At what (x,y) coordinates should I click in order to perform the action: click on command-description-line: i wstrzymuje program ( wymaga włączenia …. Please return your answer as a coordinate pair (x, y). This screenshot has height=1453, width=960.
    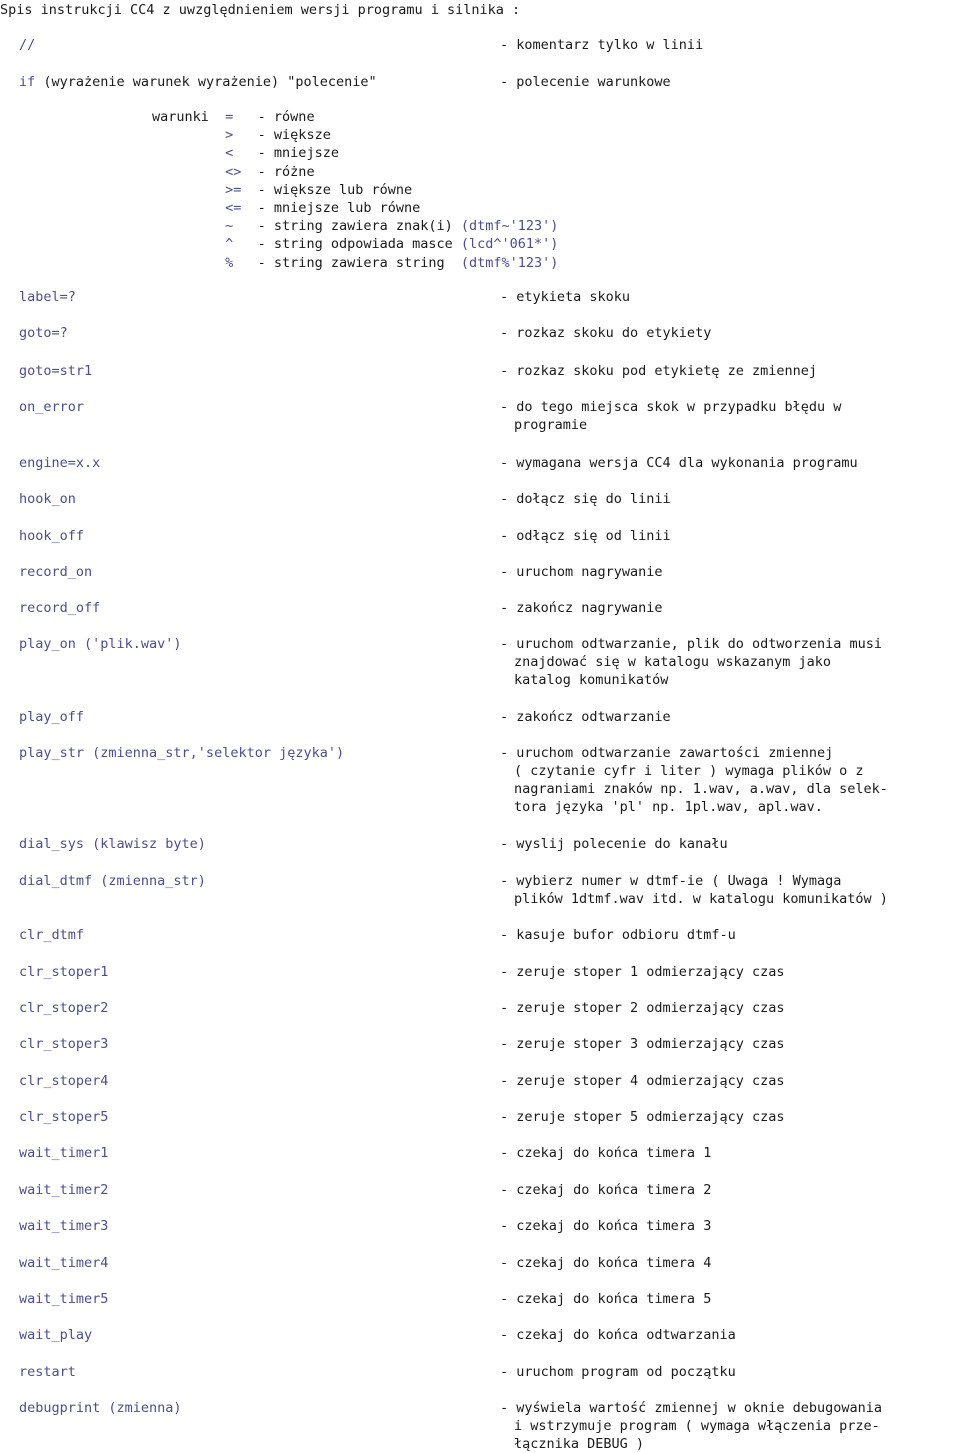
    Looking at the image, I should click on (697, 1426).